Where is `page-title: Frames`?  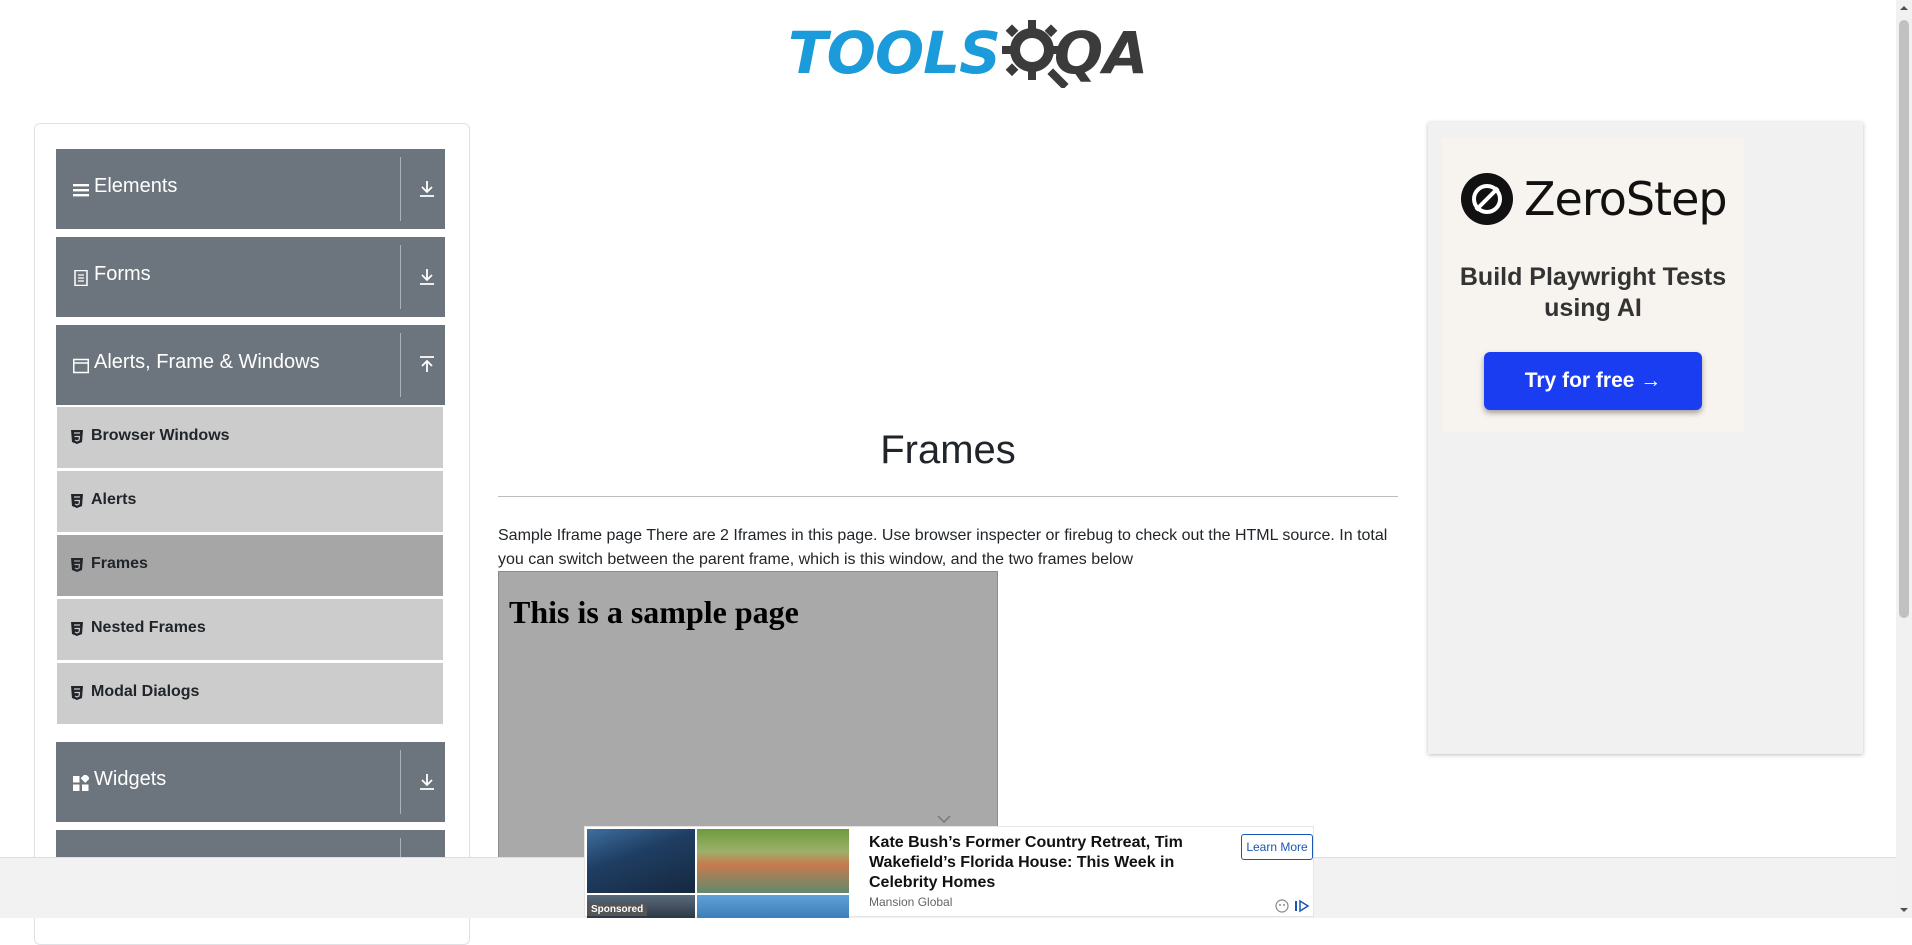 page-title: Frames is located at coordinates (948, 450).